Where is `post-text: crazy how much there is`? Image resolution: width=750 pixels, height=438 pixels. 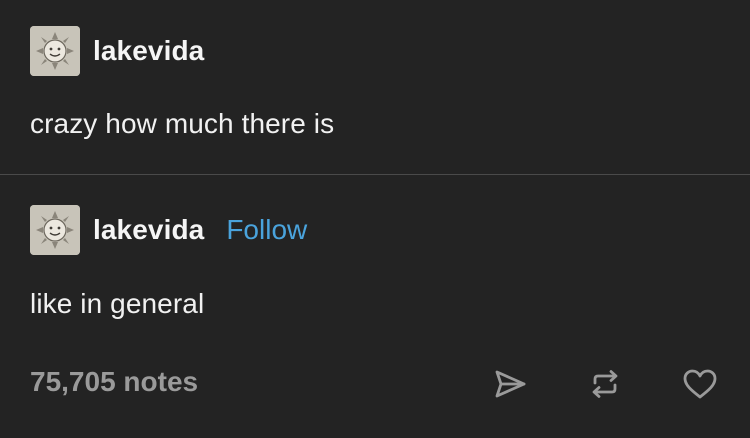 post-text: crazy how much there is is located at coordinates (182, 123).